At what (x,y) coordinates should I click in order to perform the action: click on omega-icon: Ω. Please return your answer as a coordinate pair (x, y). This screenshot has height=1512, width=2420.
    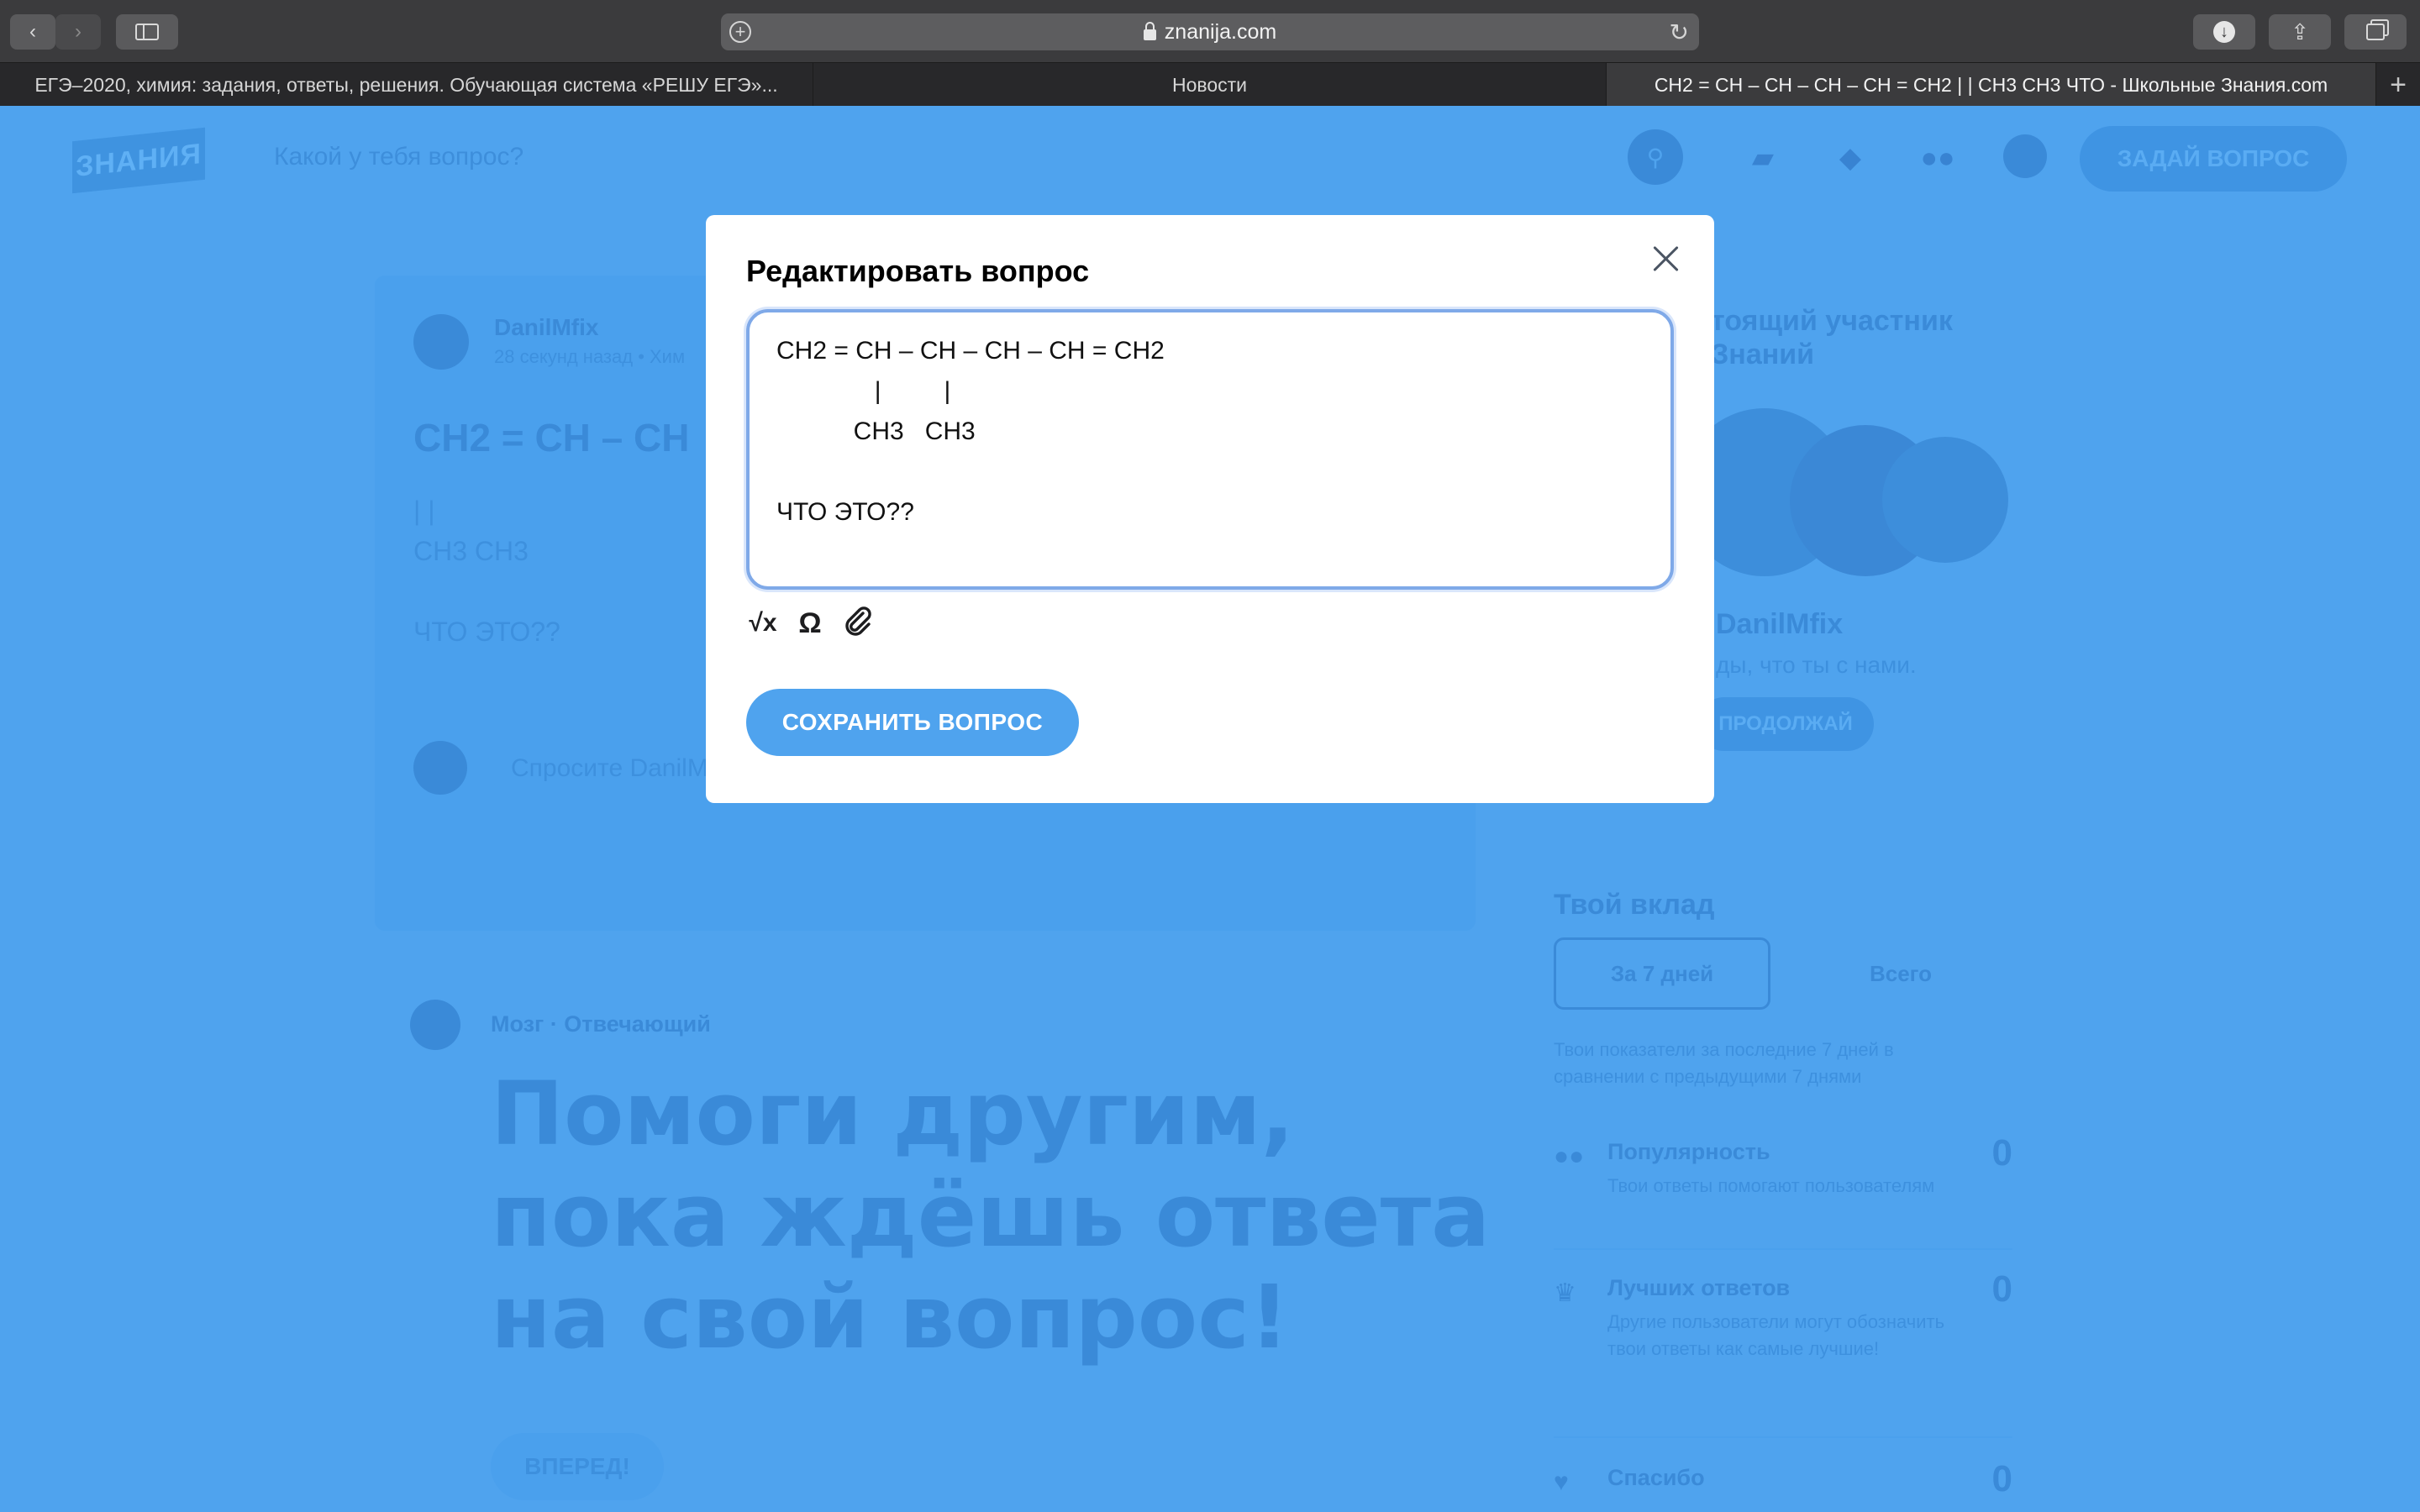
    Looking at the image, I should click on (810, 623).